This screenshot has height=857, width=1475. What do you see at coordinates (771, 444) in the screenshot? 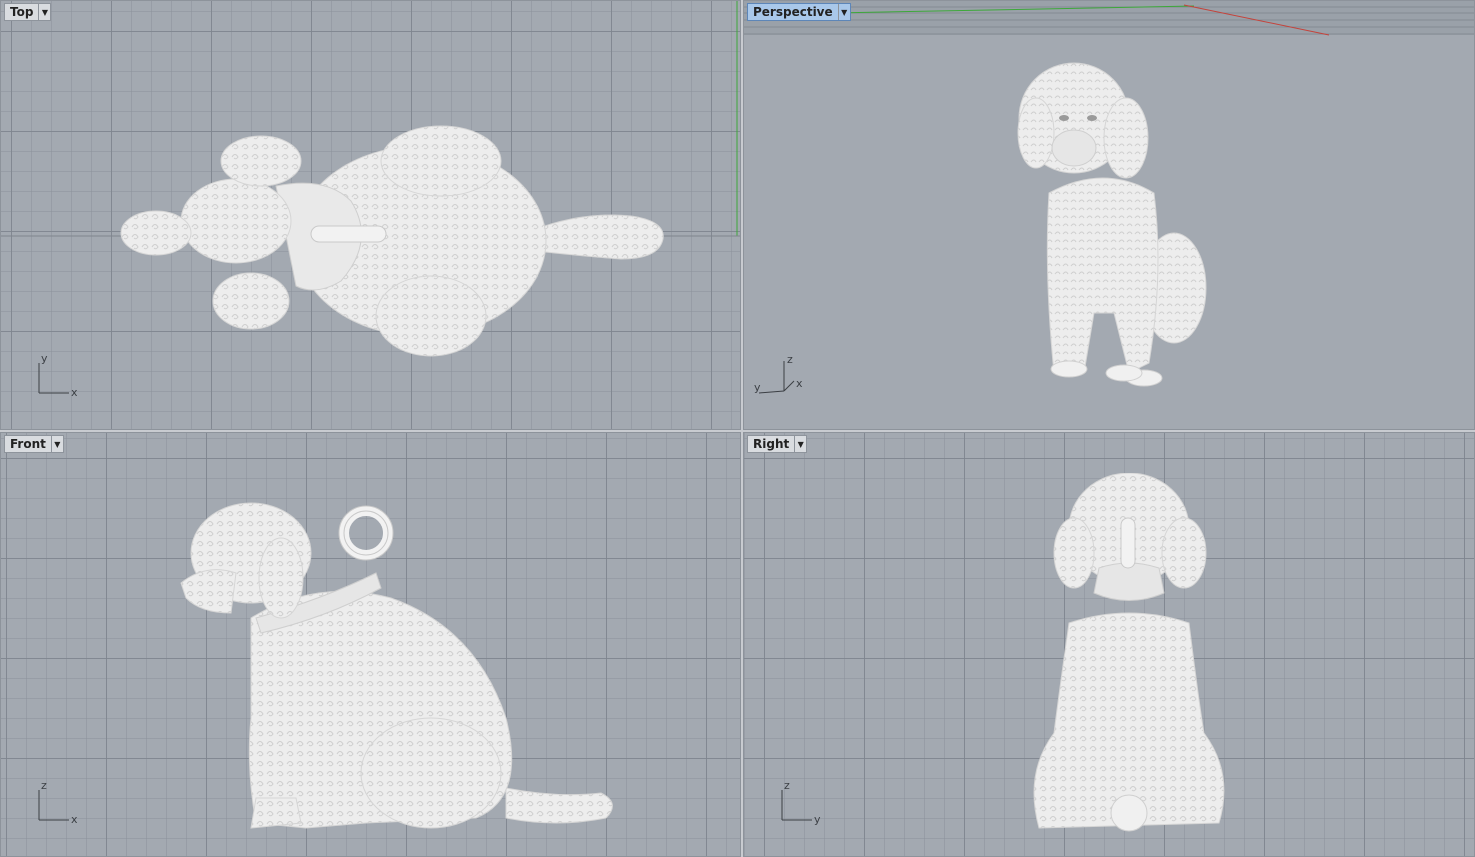
I see `viewport-title: Right` at bounding box center [771, 444].